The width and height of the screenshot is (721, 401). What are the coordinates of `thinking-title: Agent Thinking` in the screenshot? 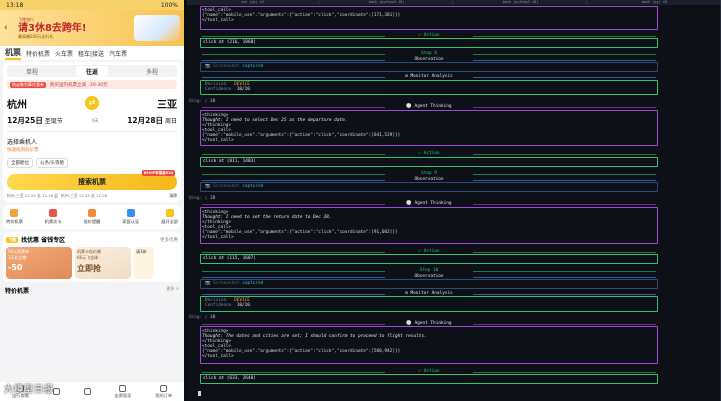 It's located at (433, 203).